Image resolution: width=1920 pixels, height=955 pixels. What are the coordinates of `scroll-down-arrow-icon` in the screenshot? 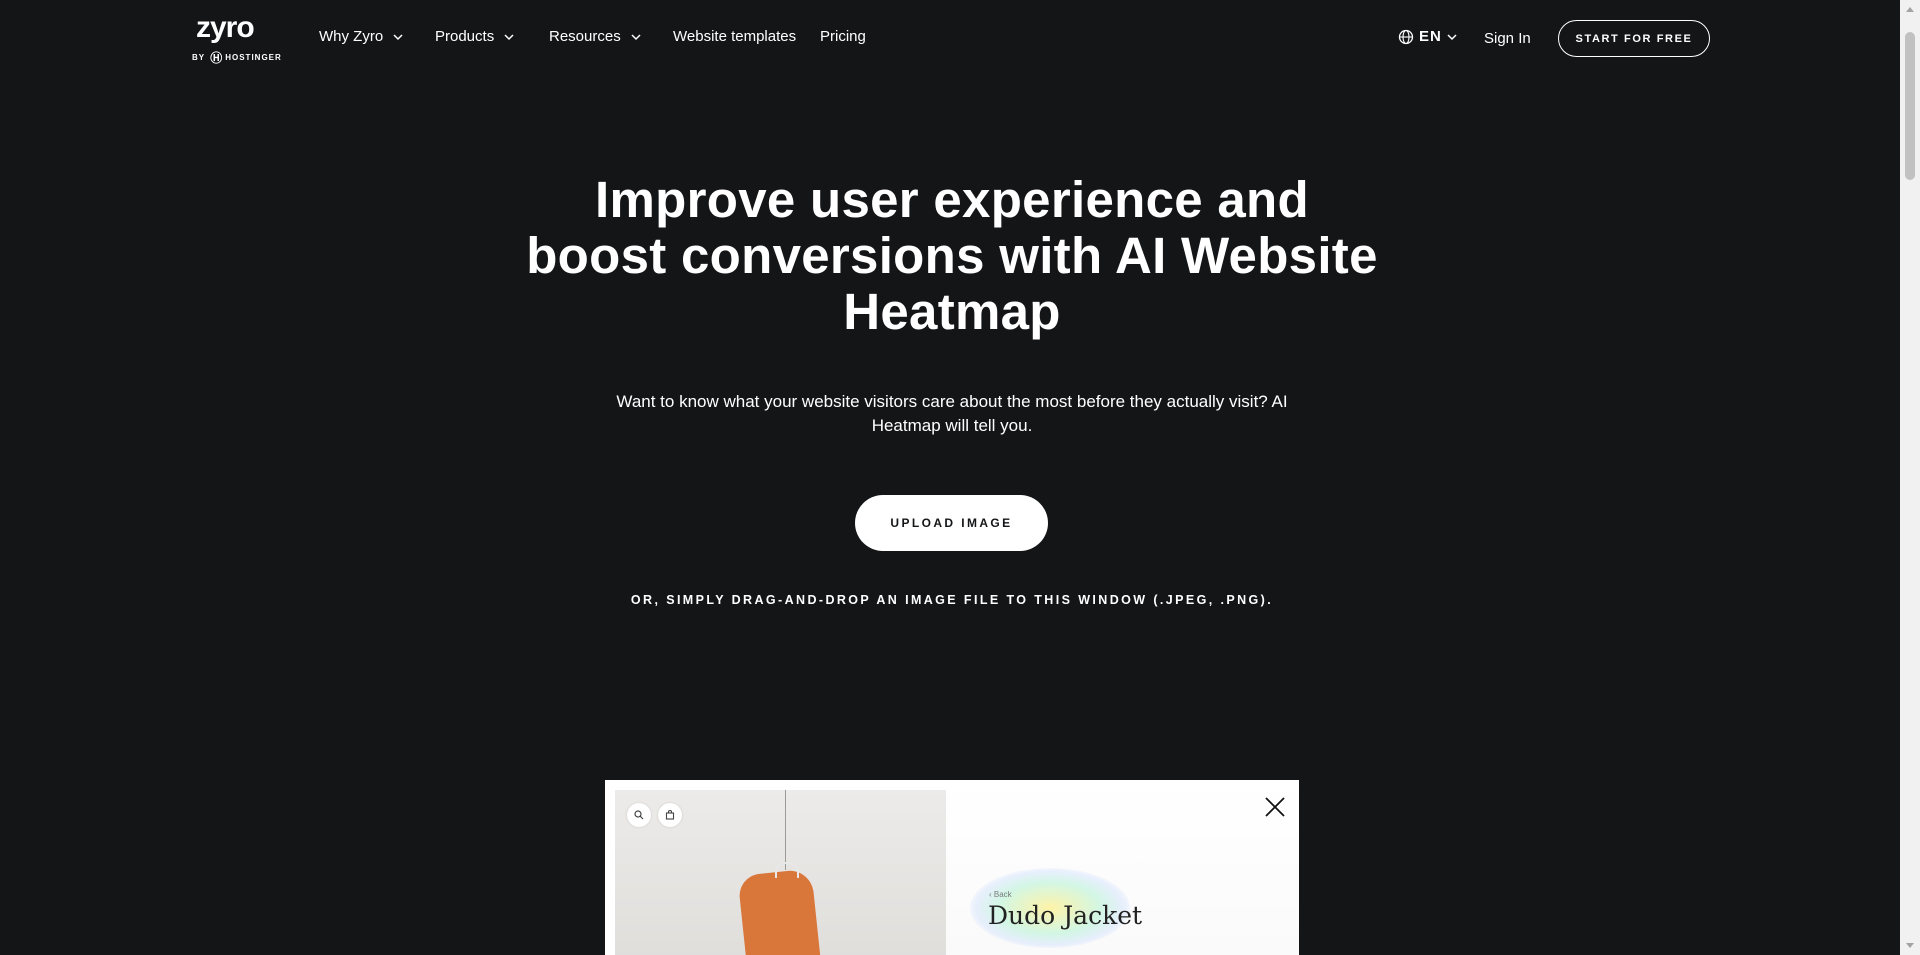 It's located at (1910, 945).